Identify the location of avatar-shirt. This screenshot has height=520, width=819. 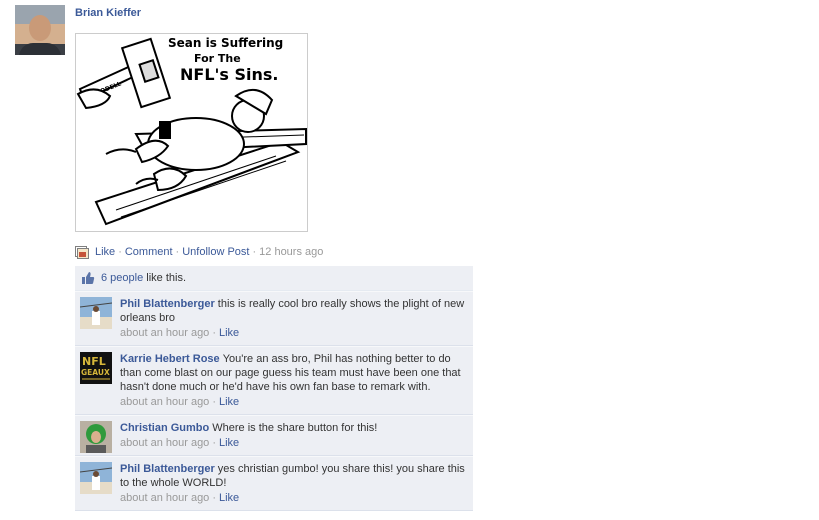
(40, 49).